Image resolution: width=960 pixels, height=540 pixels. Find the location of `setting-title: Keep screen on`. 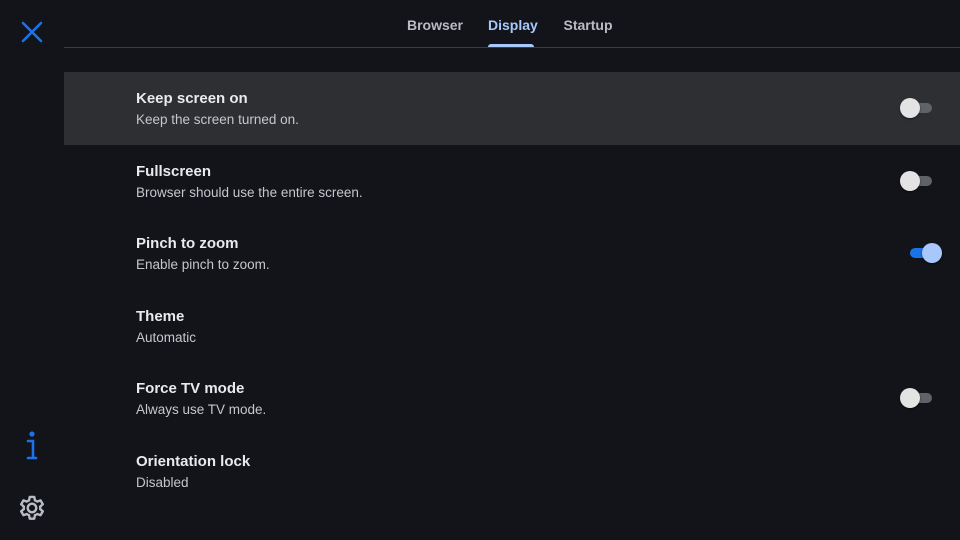

setting-title: Keep screen on is located at coordinates (192, 98).